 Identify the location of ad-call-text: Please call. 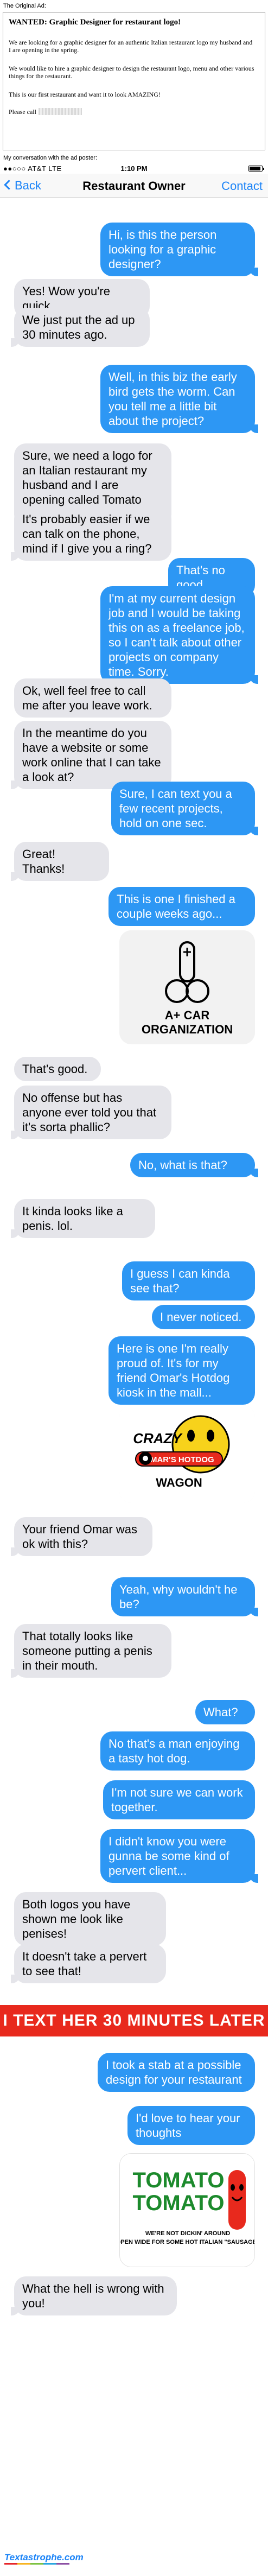
(22, 112).